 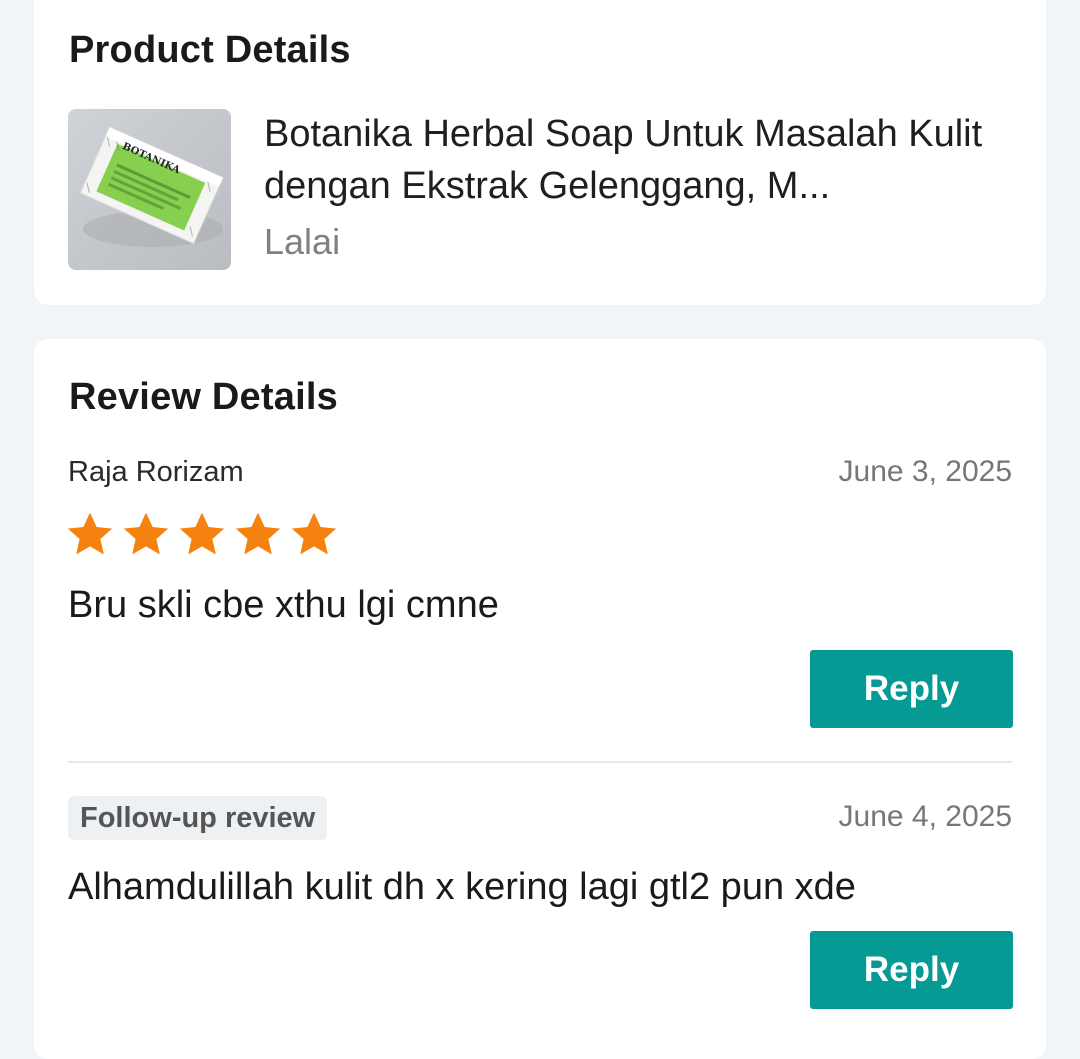 What do you see at coordinates (283, 605) in the screenshot?
I see `review-text: Bru skli cbe xthu lgi cmne` at bounding box center [283, 605].